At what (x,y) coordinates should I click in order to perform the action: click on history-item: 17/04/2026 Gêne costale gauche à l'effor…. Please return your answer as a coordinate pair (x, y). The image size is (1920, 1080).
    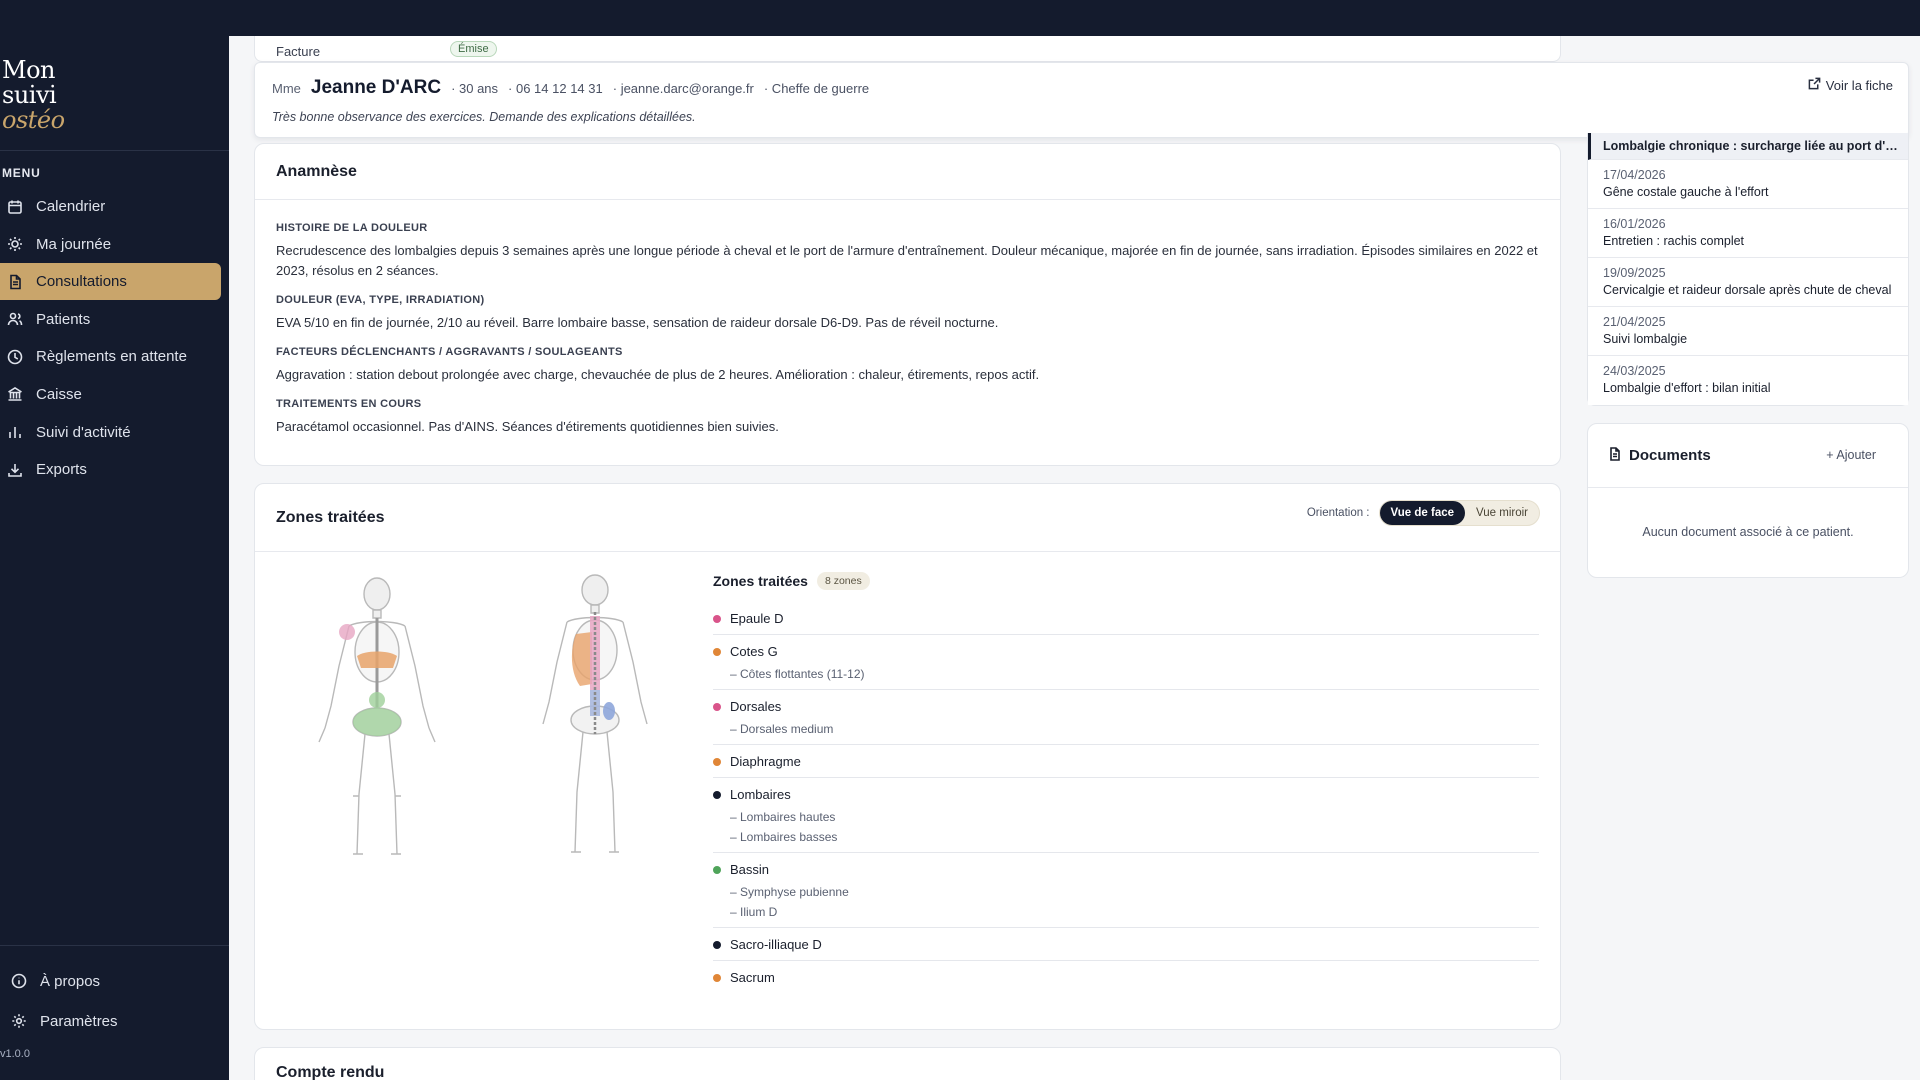
    Looking at the image, I should click on (1748, 184).